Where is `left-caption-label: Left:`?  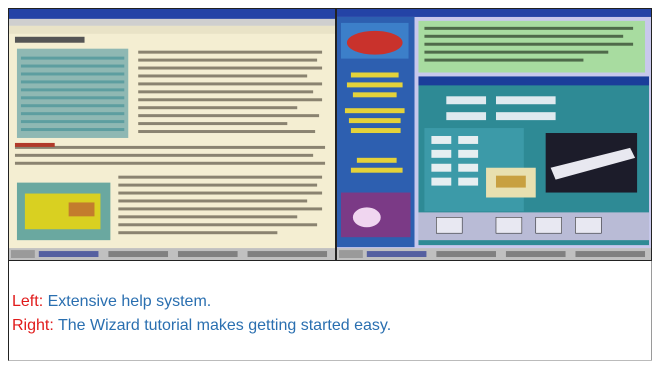
left-caption-label: Left: is located at coordinates (28, 301).